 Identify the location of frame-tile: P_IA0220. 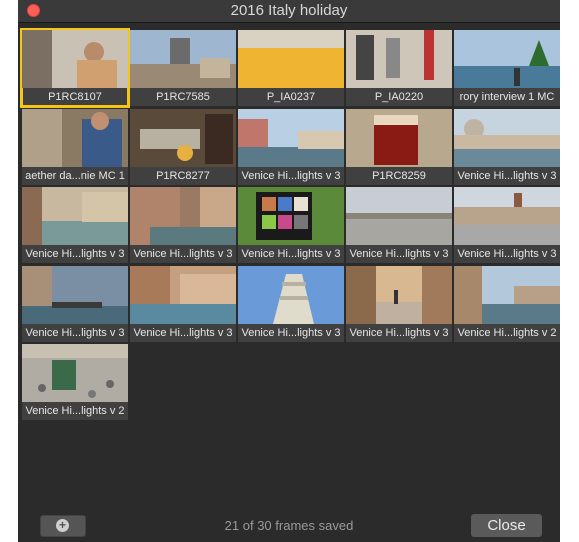
(399, 68).